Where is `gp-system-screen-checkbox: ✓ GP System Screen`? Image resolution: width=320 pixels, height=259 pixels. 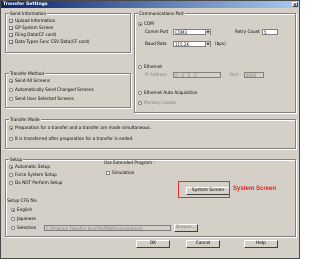 gp-system-screen-checkbox: ✓ GP System Screen is located at coordinates (31, 27).